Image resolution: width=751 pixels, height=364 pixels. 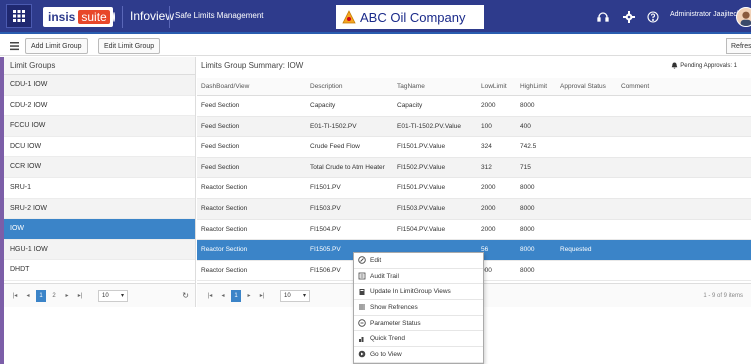 What do you see at coordinates (99, 85) in the screenshot?
I see `limit-group-item: CDU-1 IOW` at bounding box center [99, 85].